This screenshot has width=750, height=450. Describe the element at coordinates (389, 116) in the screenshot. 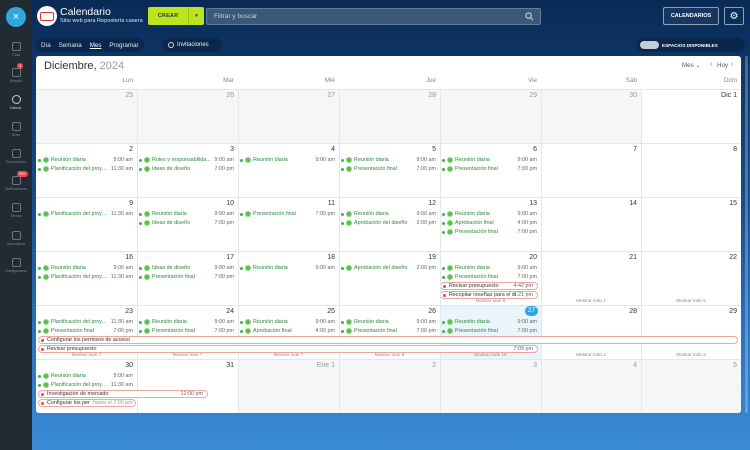

I see `day-cell: 28` at that location.